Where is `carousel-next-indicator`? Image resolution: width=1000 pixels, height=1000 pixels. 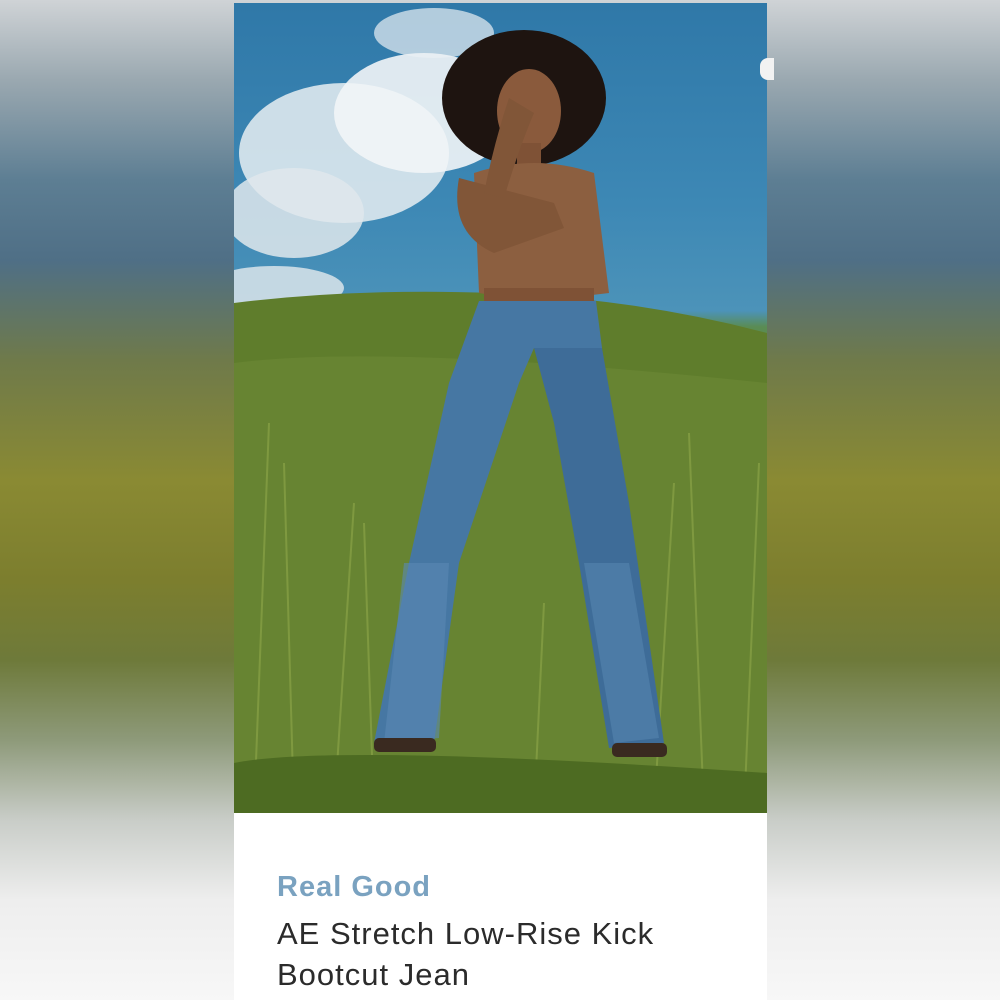 carousel-next-indicator is located at coordinates (767, 69).